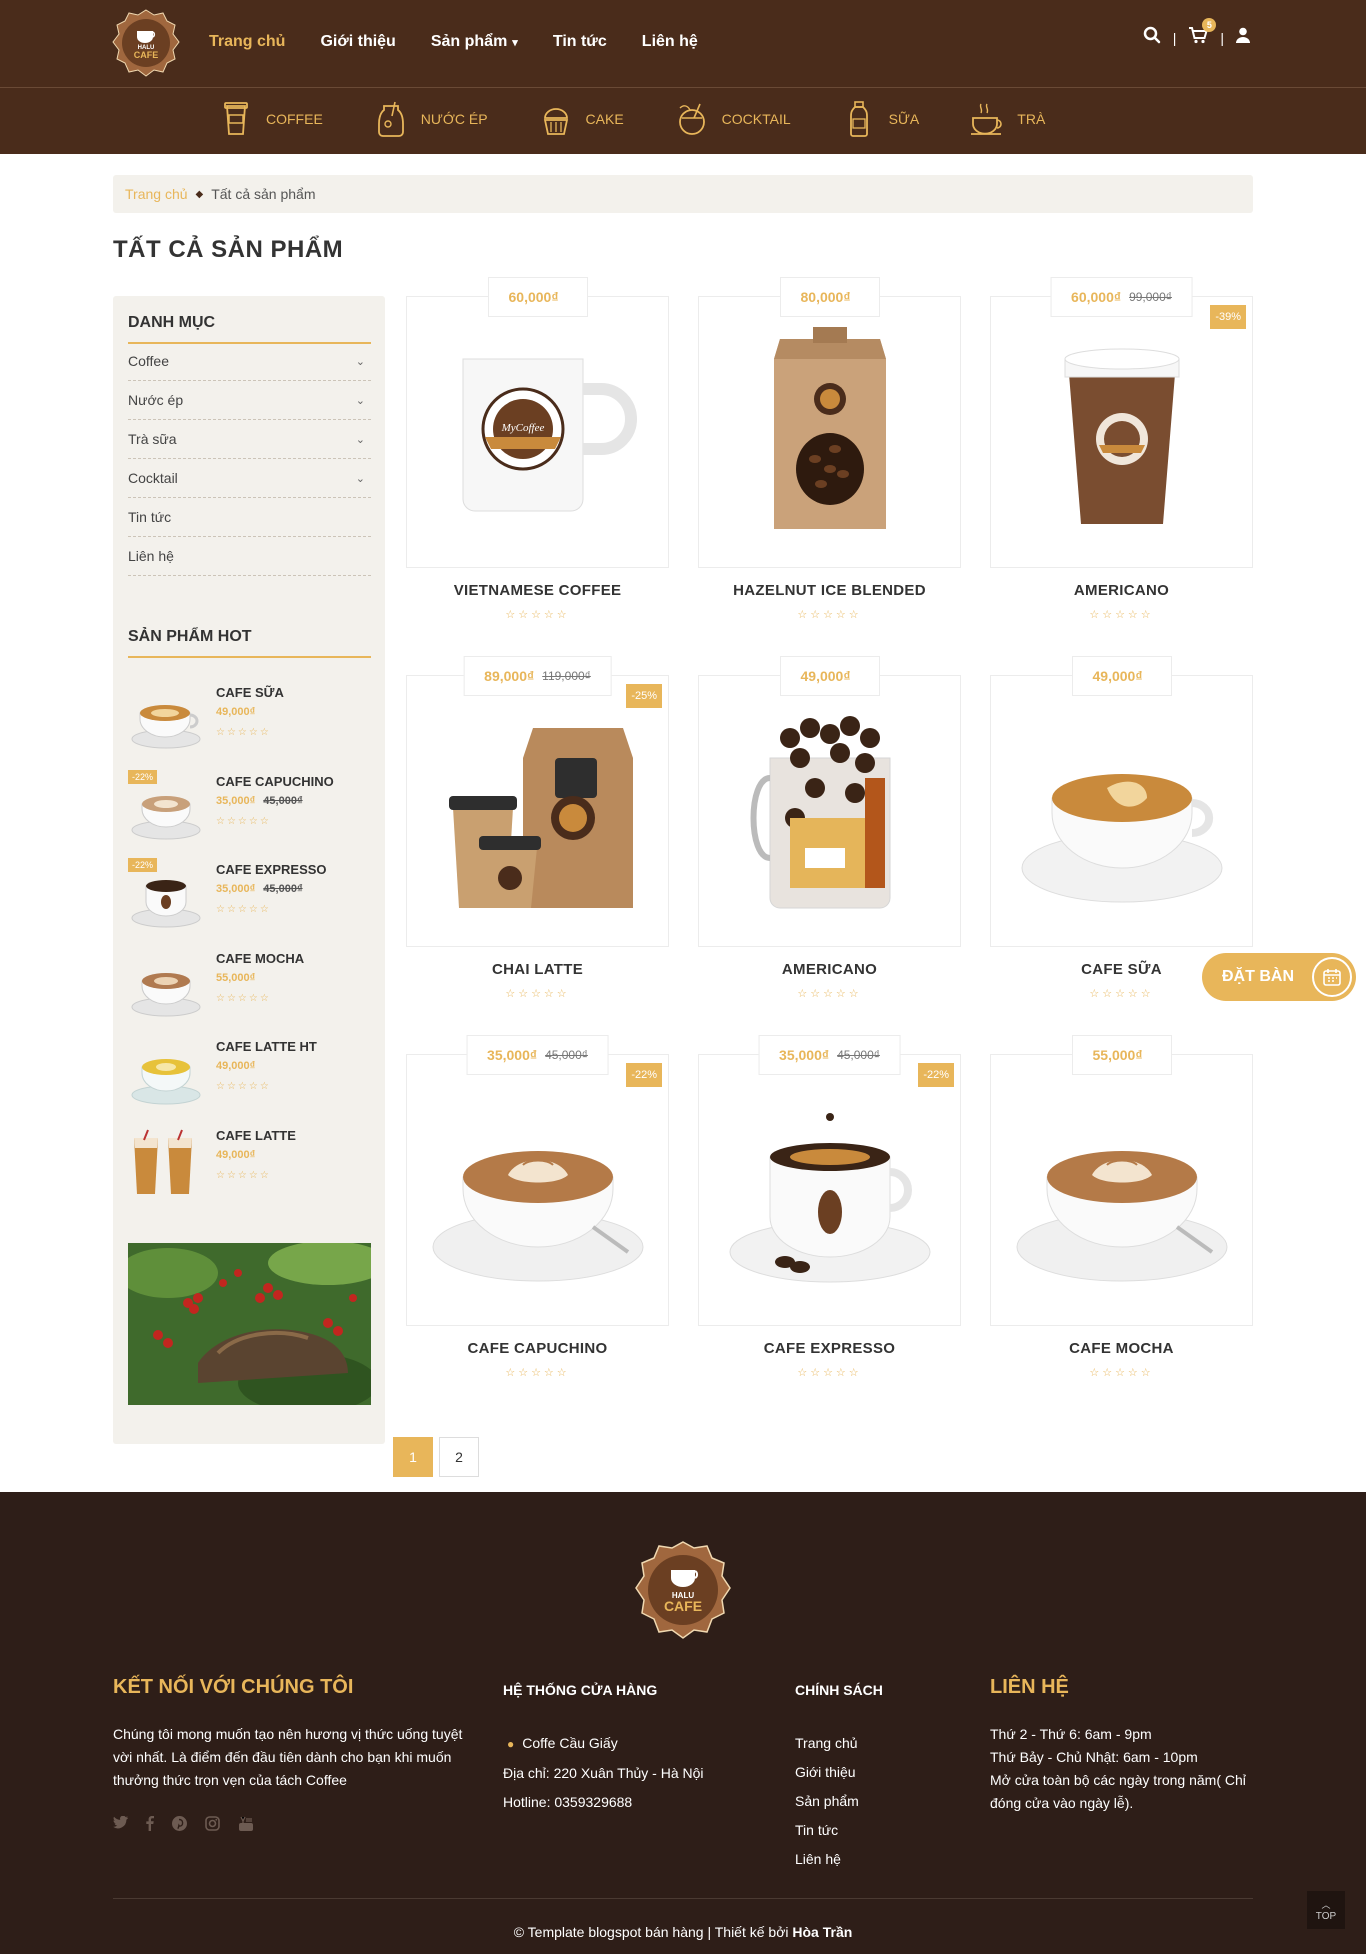 The width and height of the screenshot is (1366, 1954). I want to click on hot-product-item: CAFE LATTE HT 49,000₫ ☆☆☆☆☆, so click(249, 1077).